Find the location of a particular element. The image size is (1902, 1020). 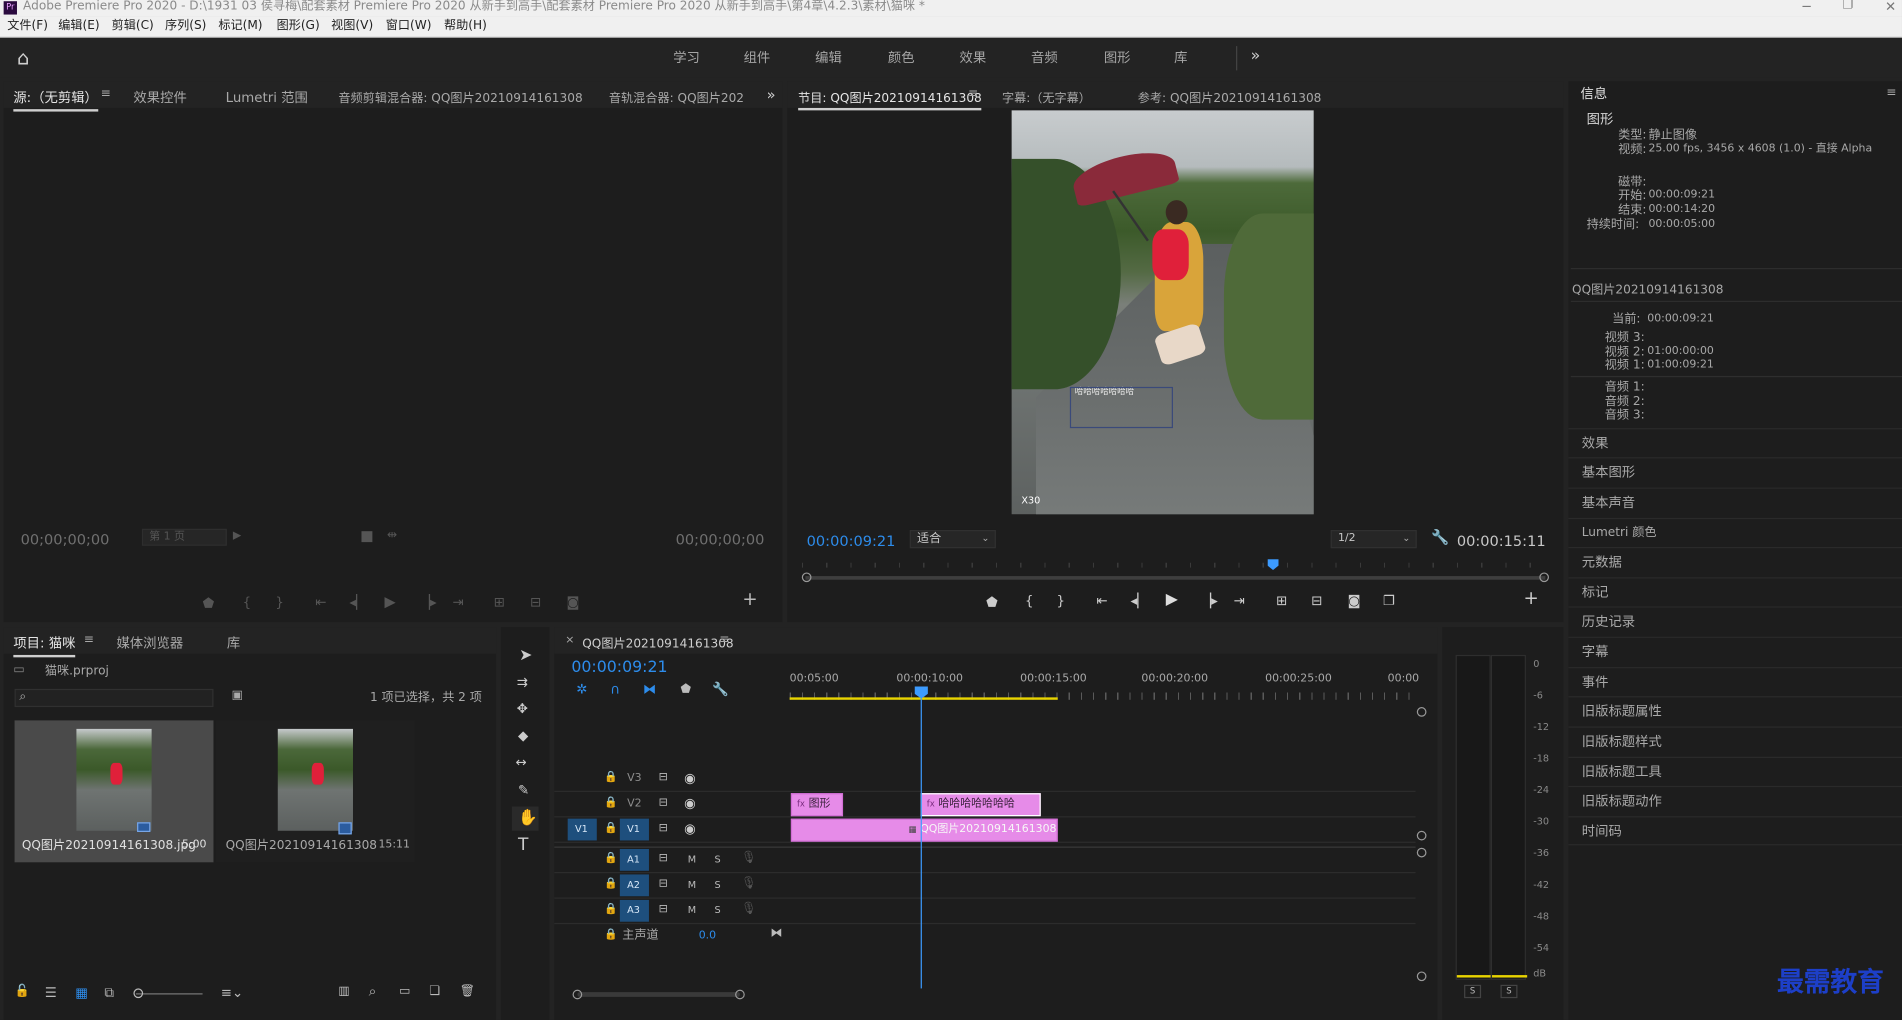

trash-icon: 🗑 is located at coordinates (467, 991).